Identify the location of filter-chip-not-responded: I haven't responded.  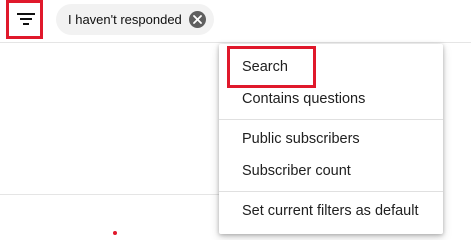
(135, 19).